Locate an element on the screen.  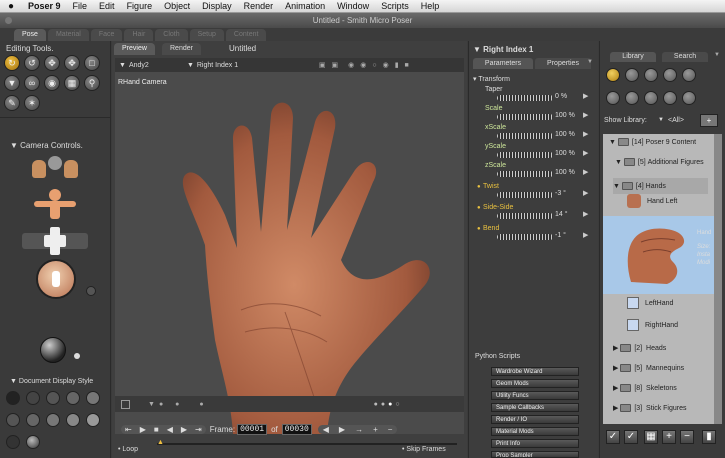
display-style-cartoon-icon is located at coordinates (53, 420).